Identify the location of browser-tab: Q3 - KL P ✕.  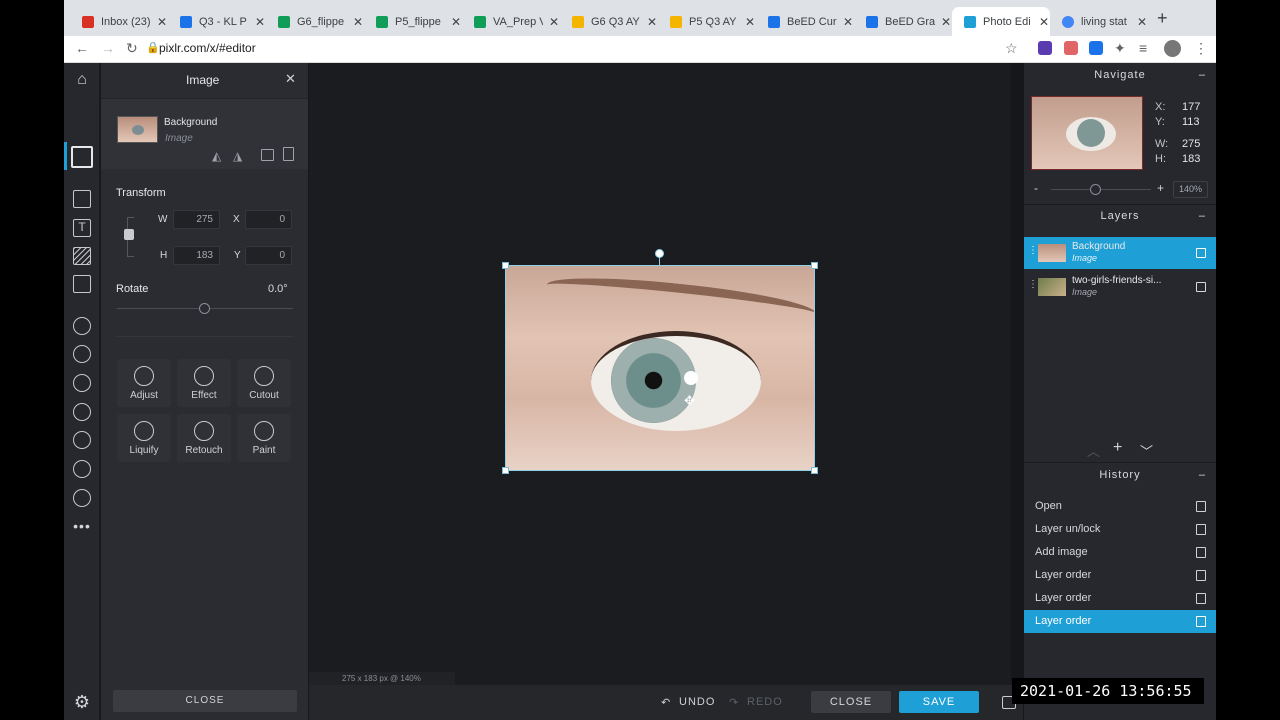
(216, 21).